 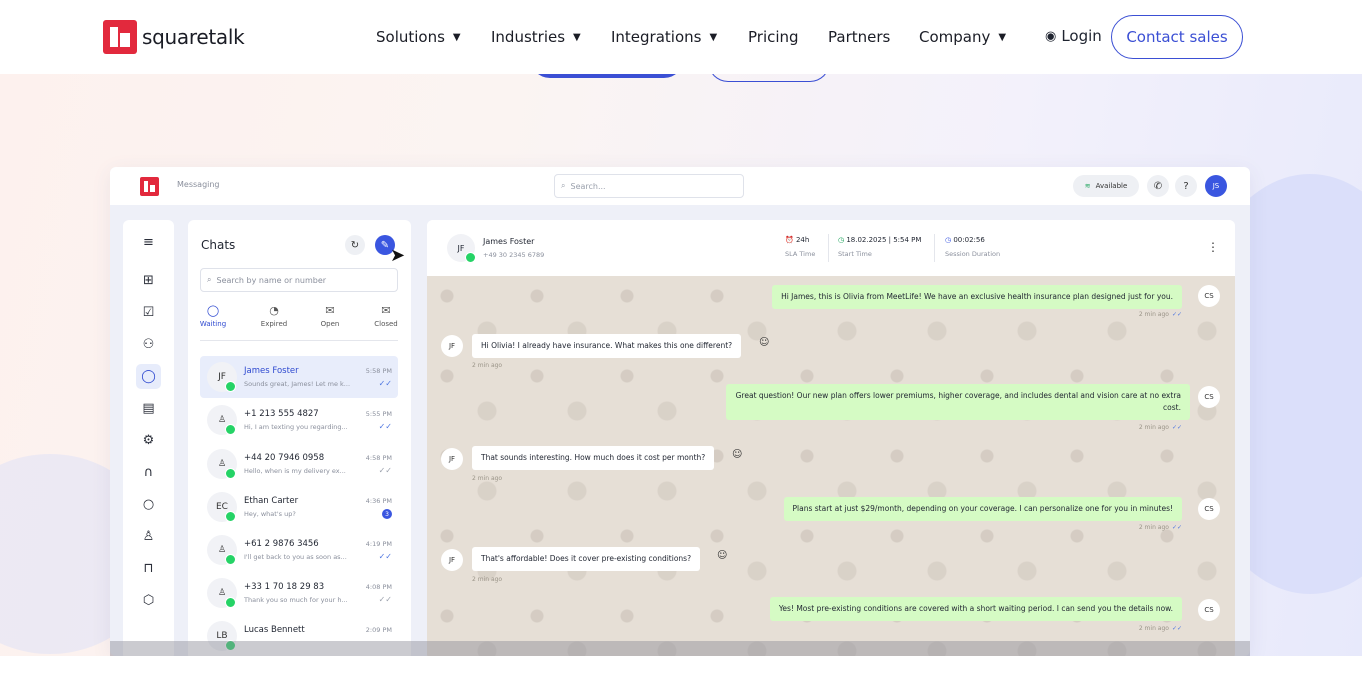 I want to click on integrations-icon: ⬡, so click(x=148, y=600).